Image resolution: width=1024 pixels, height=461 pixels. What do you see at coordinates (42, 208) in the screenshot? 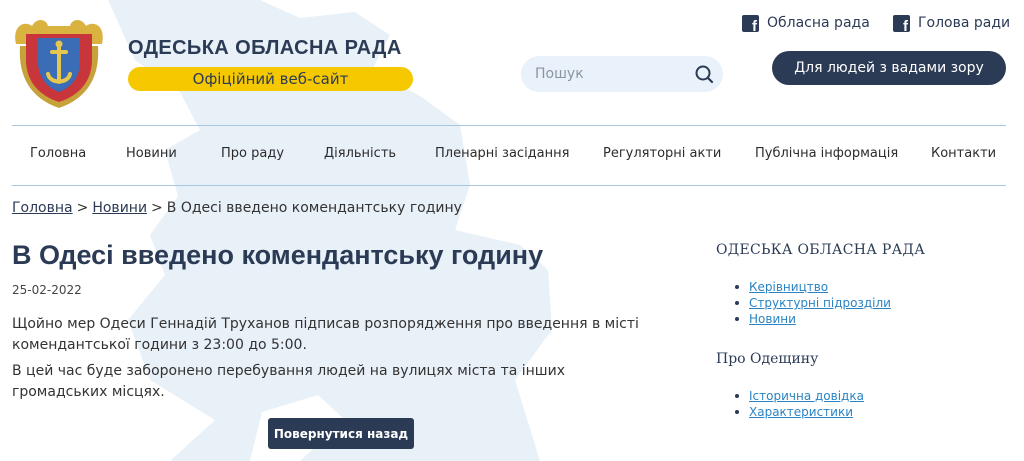
I see `breadcrumb-home-link: Головна` at bounding box center [42, 208].